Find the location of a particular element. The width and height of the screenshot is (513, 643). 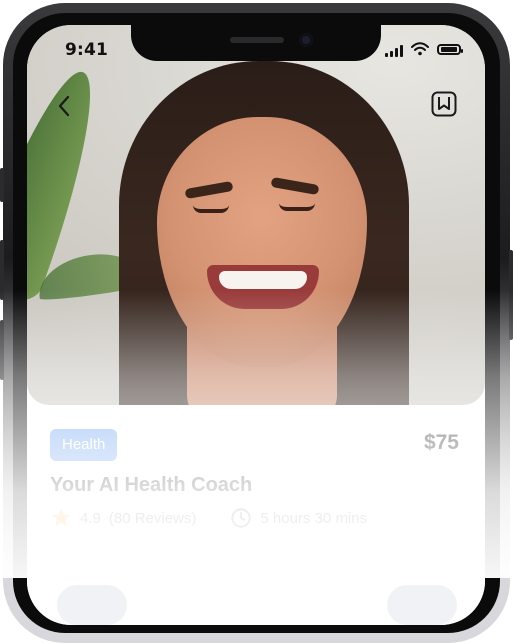

left-eye is located at coordinates (211, 208).